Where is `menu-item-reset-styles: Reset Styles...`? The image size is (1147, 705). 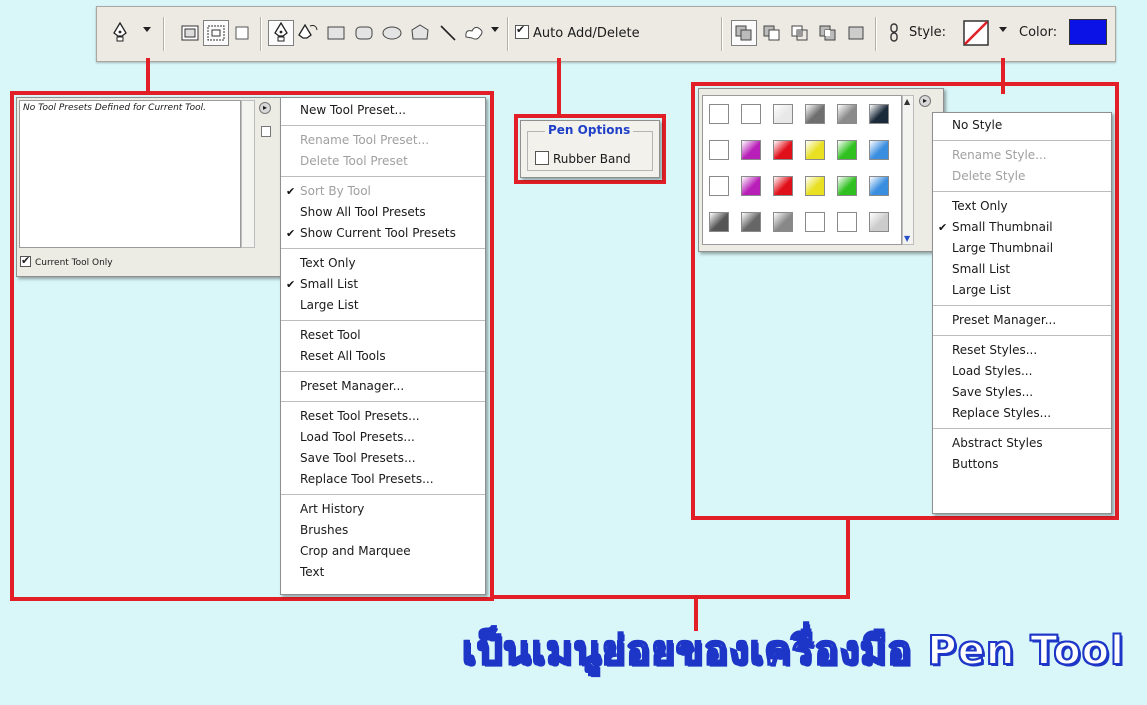
menu-item-reset-styles: Reset Styles... is located at coordinates (1022, 350).